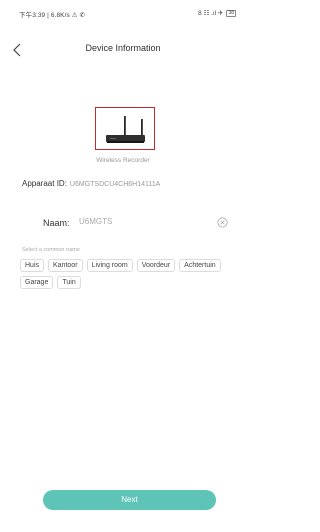 The height and width of the screenshot is (532, 320). Describe the element at coordinates (123, 160) in the screenshot. I see `device-caption: Wireless Recorder` at that location.